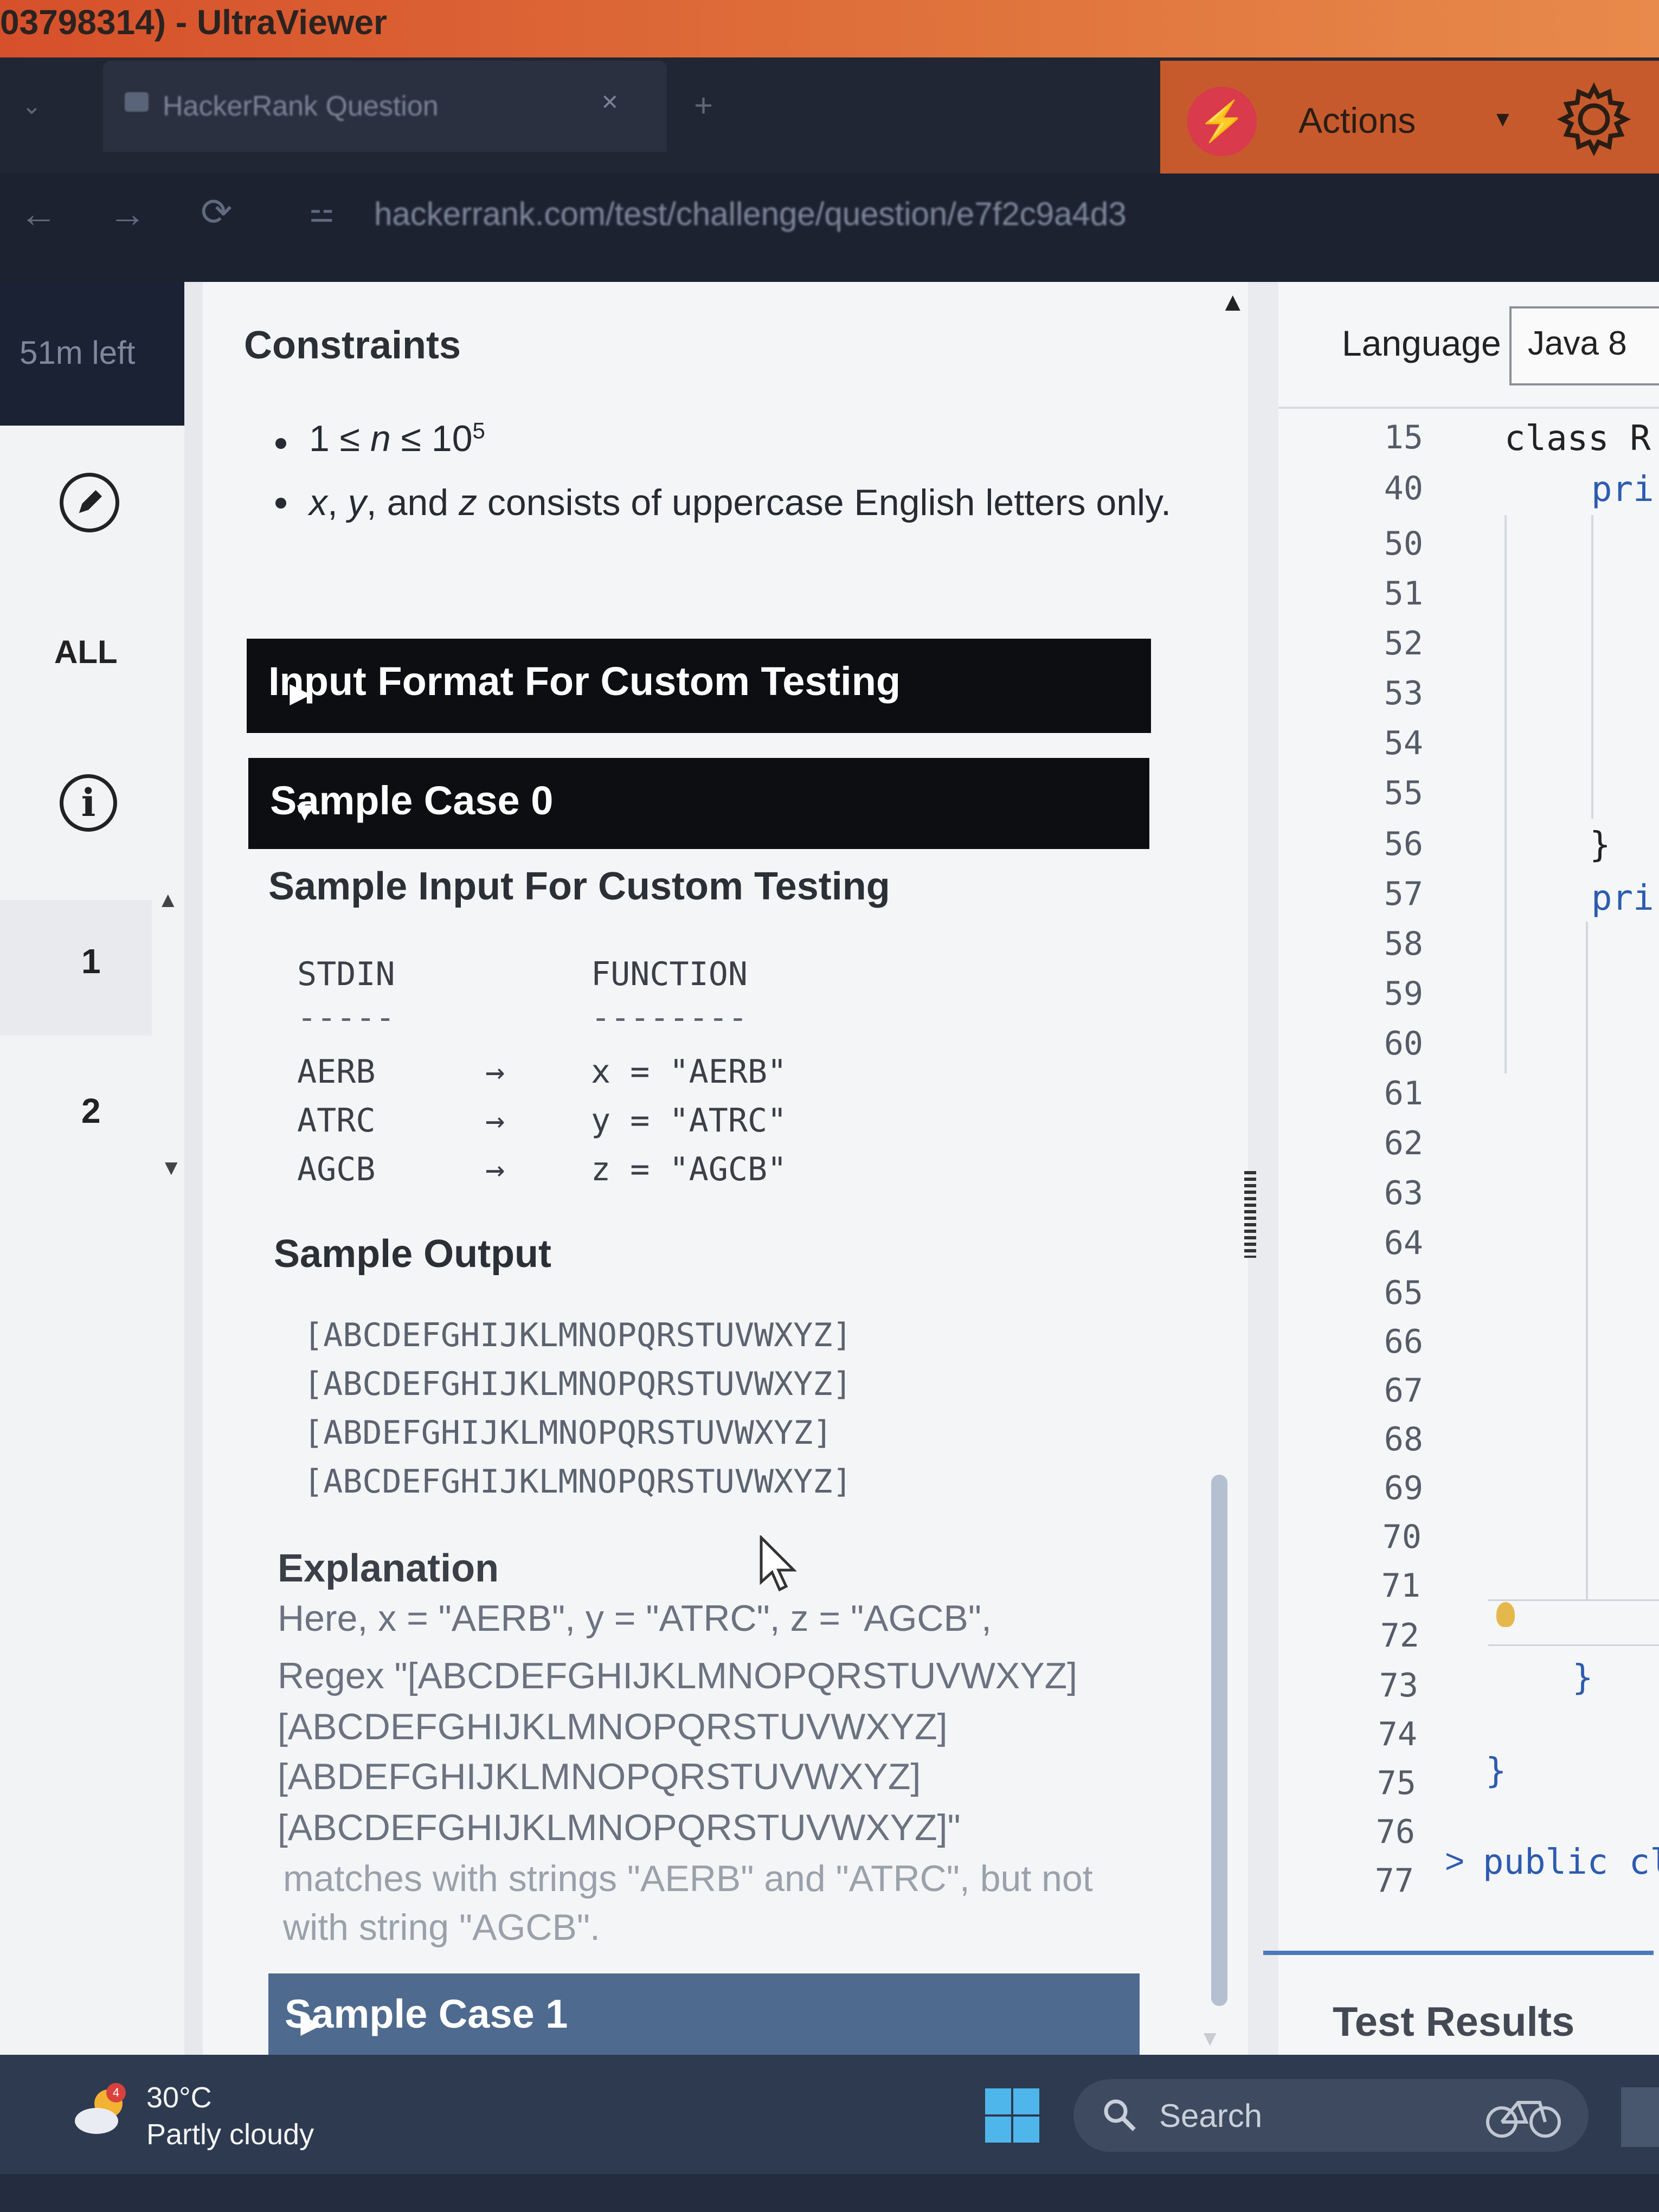  Describe the element at coordinates (1357, 120) in the screenshot. I see `actions-button: Actions` at that location.